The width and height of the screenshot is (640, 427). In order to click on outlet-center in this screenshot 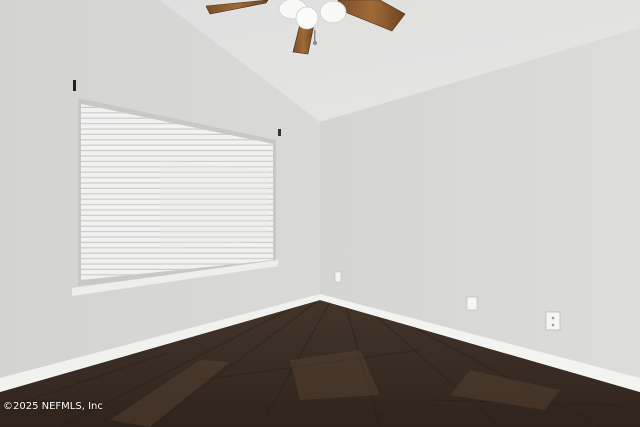, I will do `click(472, 303)`.